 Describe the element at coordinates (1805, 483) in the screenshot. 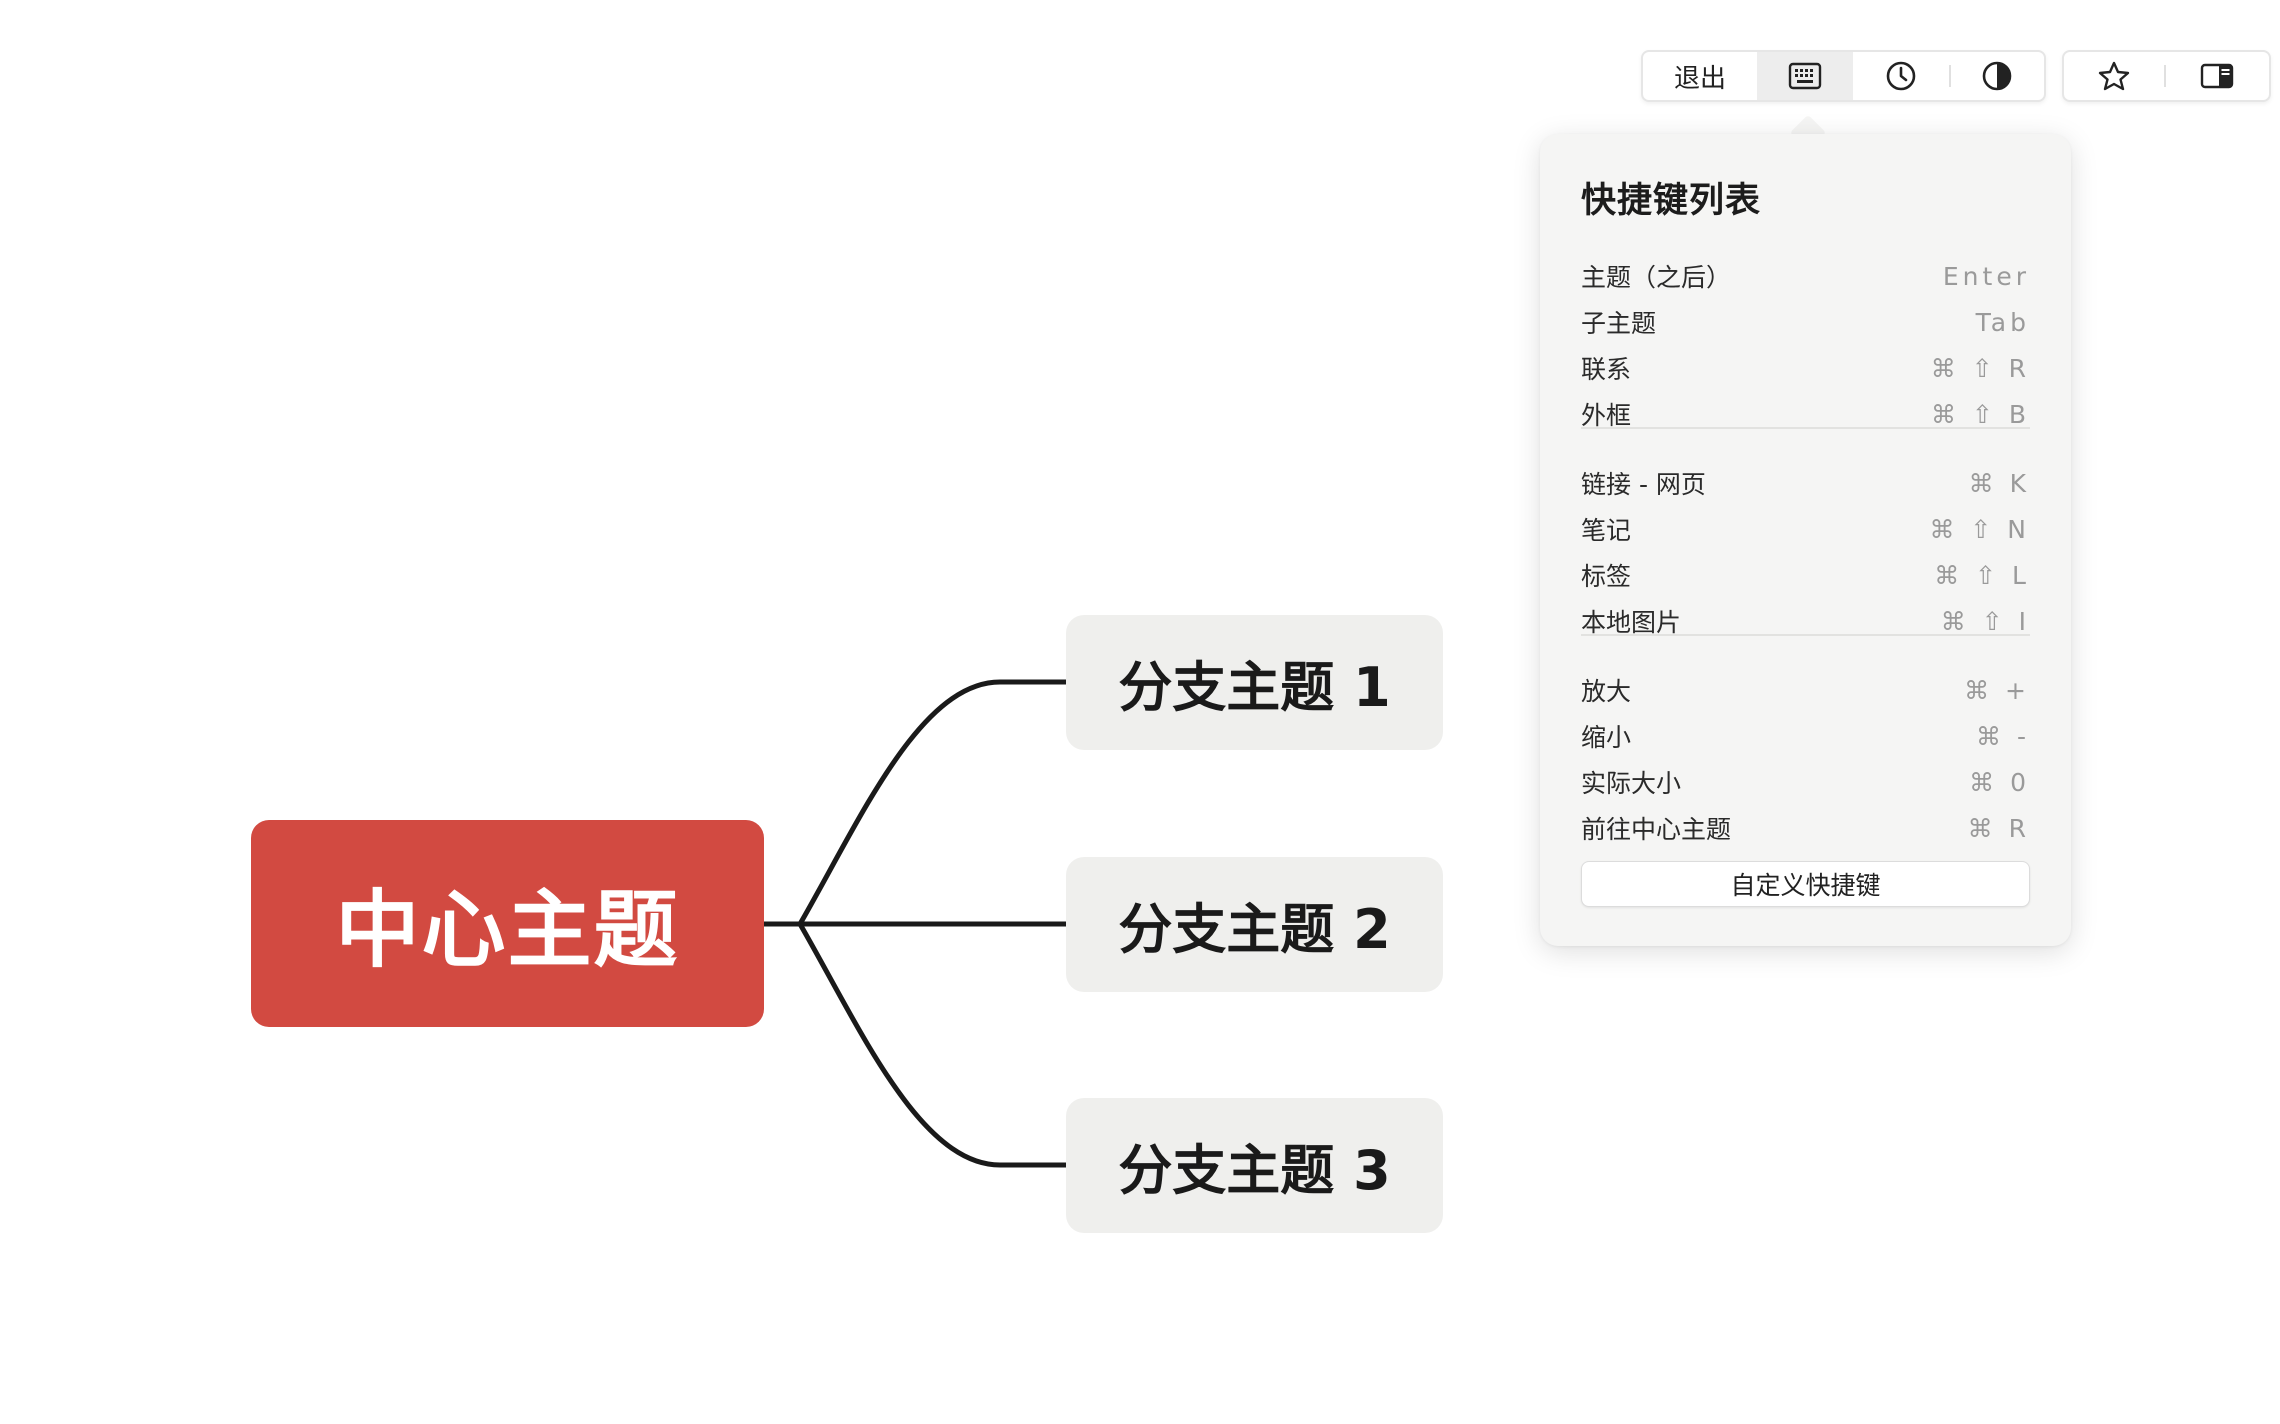

I see `shortcut-row: 链接 - 网页 ⌘ K` at that location.